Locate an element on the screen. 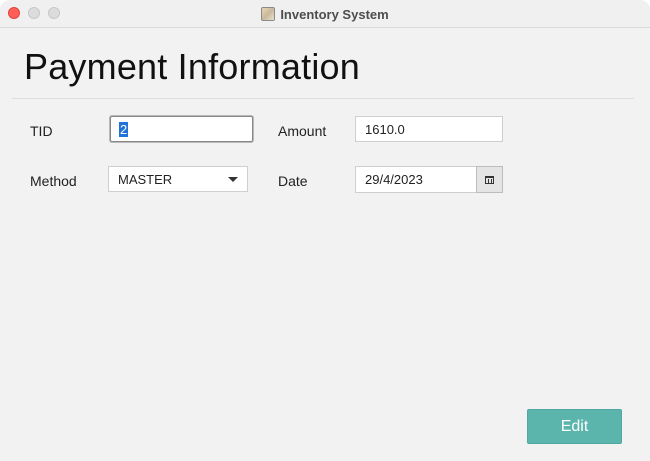 The height and width of the screenshot is (461, 650). title-bar: Inventory System is located at coordinates (325, 14).